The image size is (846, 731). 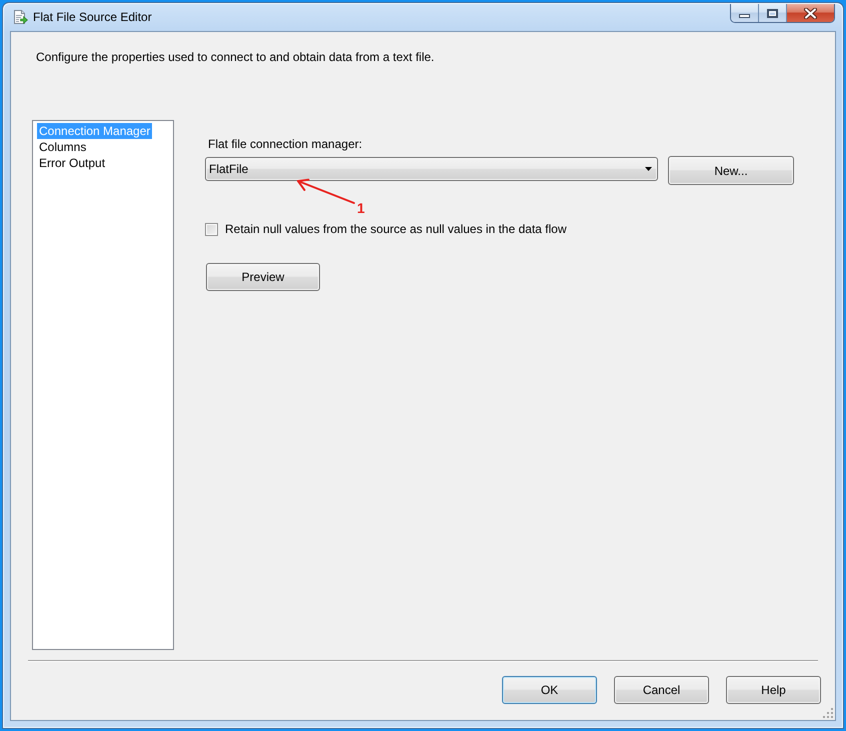 I want to click on dialog-button: Cancel, so click(x=661, y=690).